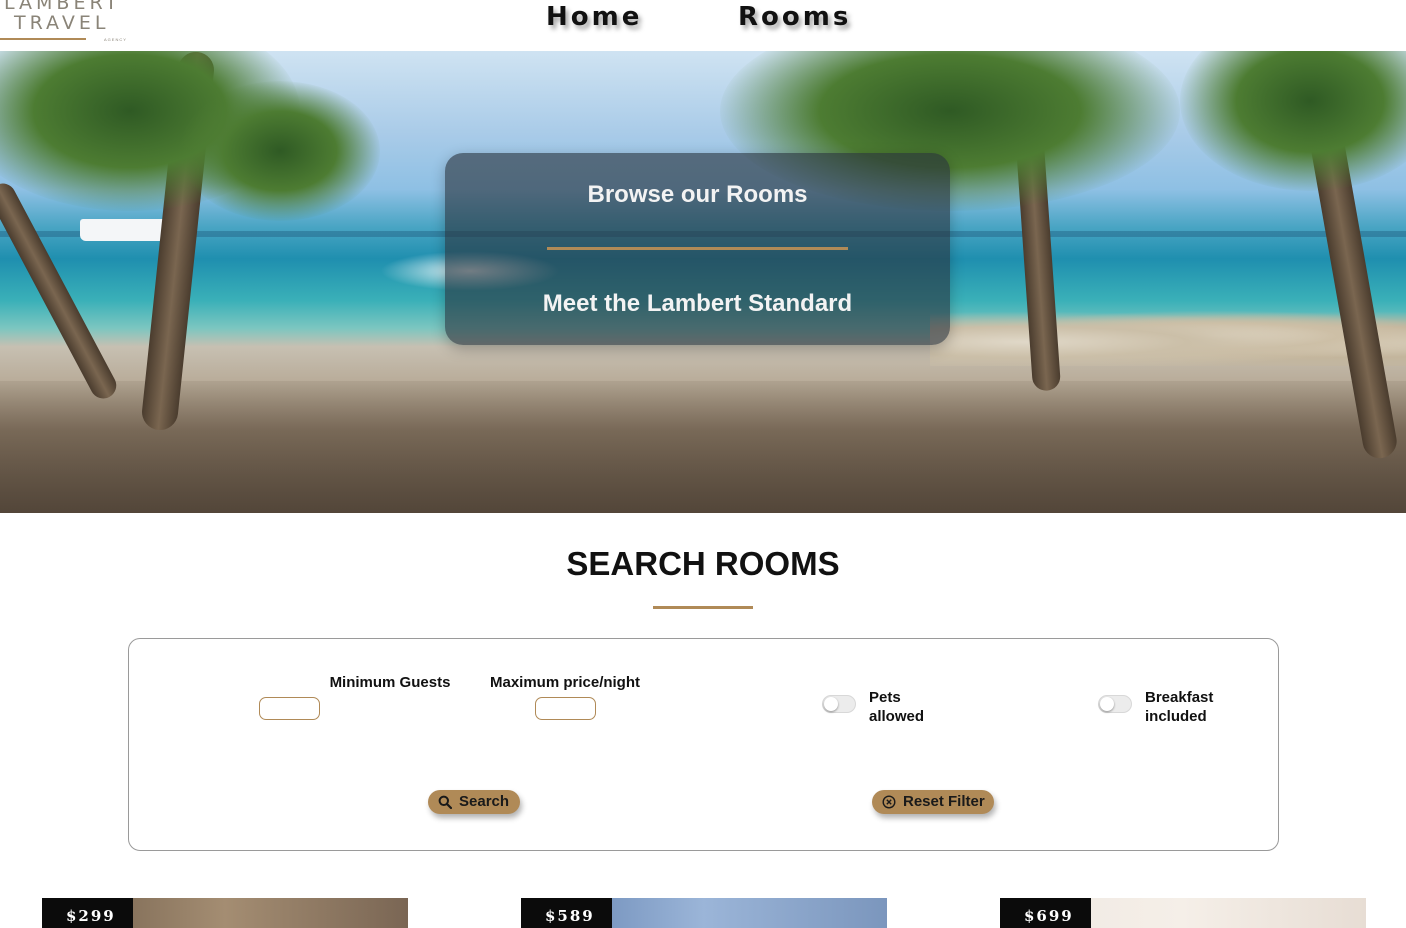  I want to click on search-title-divider, so click(703, 607).